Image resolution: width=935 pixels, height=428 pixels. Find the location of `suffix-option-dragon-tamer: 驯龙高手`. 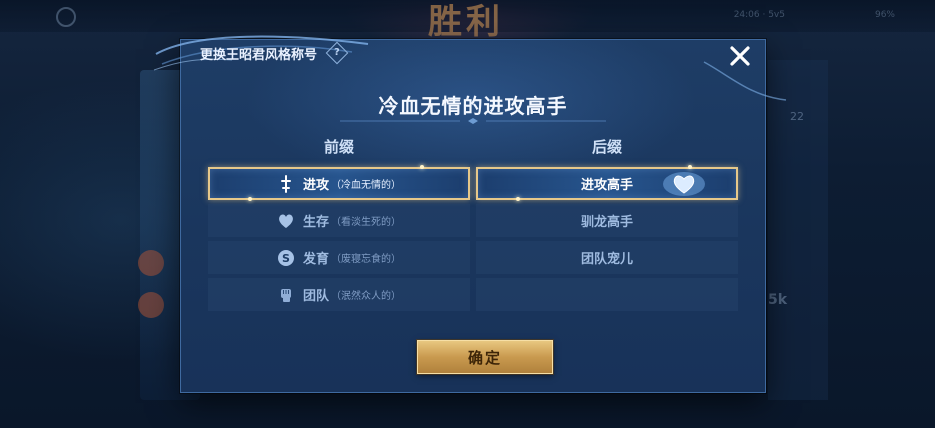

suffix-option-dragon-tamer: 驯龙高手 is located at coordinates (607, 220).